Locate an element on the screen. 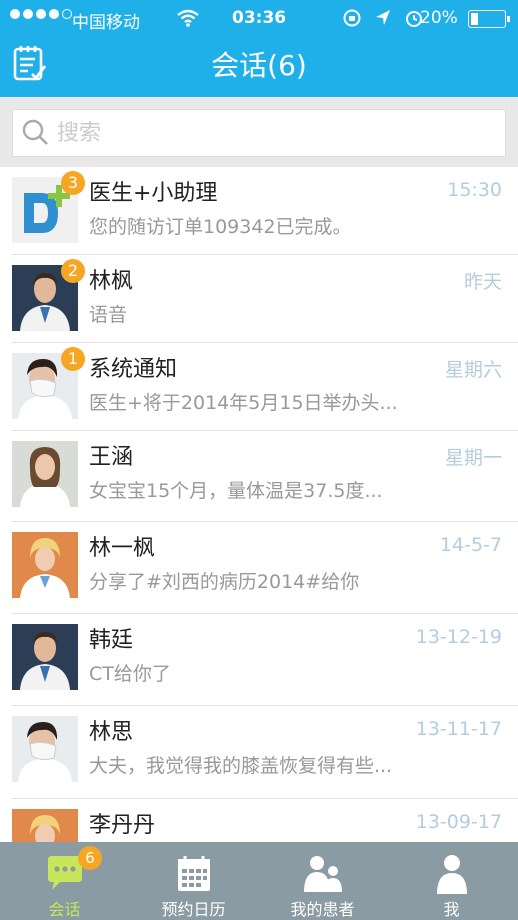 The width and height of the screenshot is (518, 920). rotation-lock-icon is located at coordinates (352, 18).